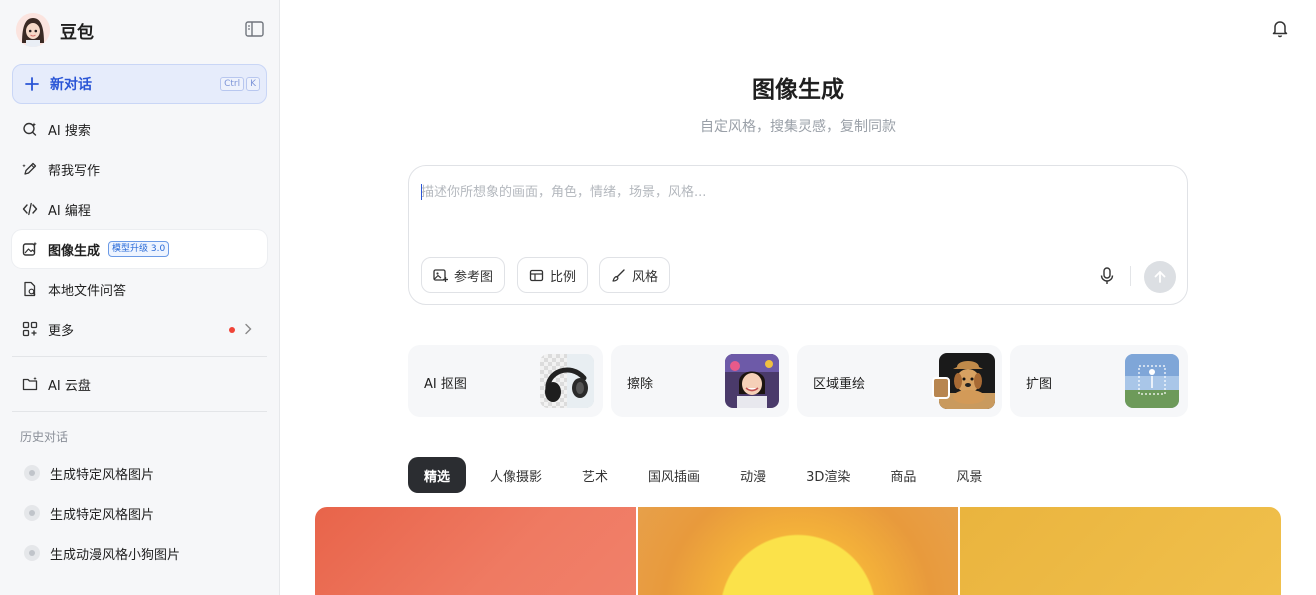 Image resolution: width=1316 pixels, height=595 pixels. I want to click on prompt-input, so click(791, 192).